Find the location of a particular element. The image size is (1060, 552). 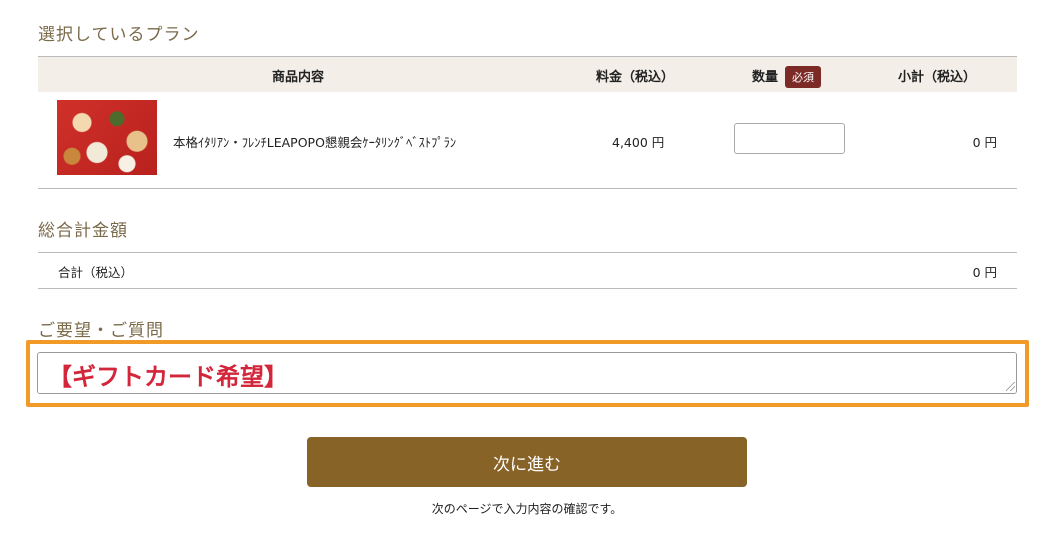

total-section-title: 総合計金額 is located at coordinates (83, 231).